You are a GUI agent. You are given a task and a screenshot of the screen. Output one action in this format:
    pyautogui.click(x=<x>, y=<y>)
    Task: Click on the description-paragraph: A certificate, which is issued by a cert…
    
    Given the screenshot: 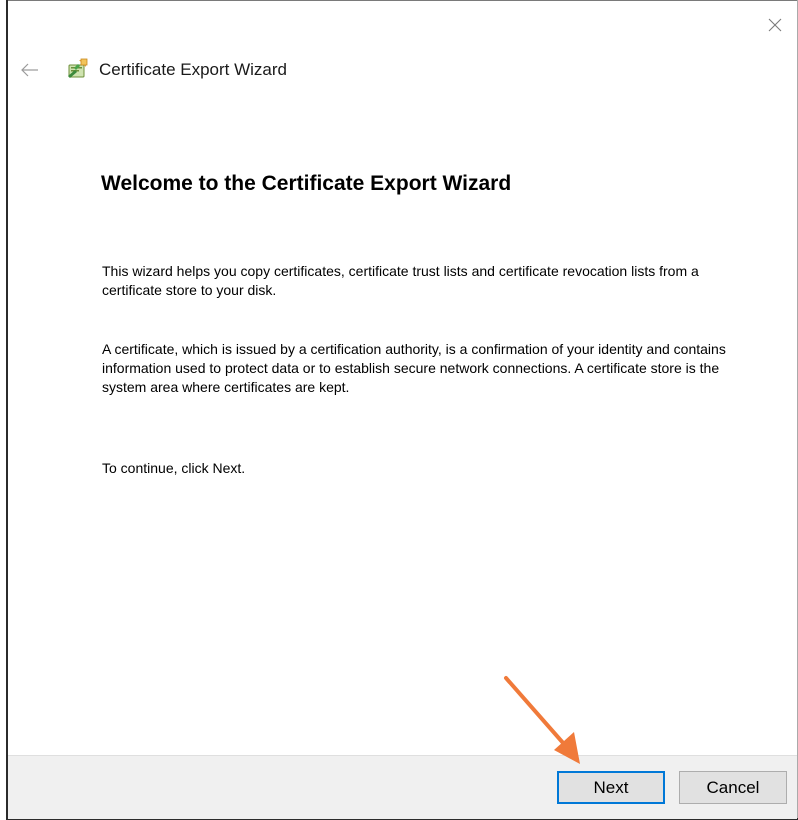 What is the action you would take?
    pyautogui.click(x=414, y=368)
    